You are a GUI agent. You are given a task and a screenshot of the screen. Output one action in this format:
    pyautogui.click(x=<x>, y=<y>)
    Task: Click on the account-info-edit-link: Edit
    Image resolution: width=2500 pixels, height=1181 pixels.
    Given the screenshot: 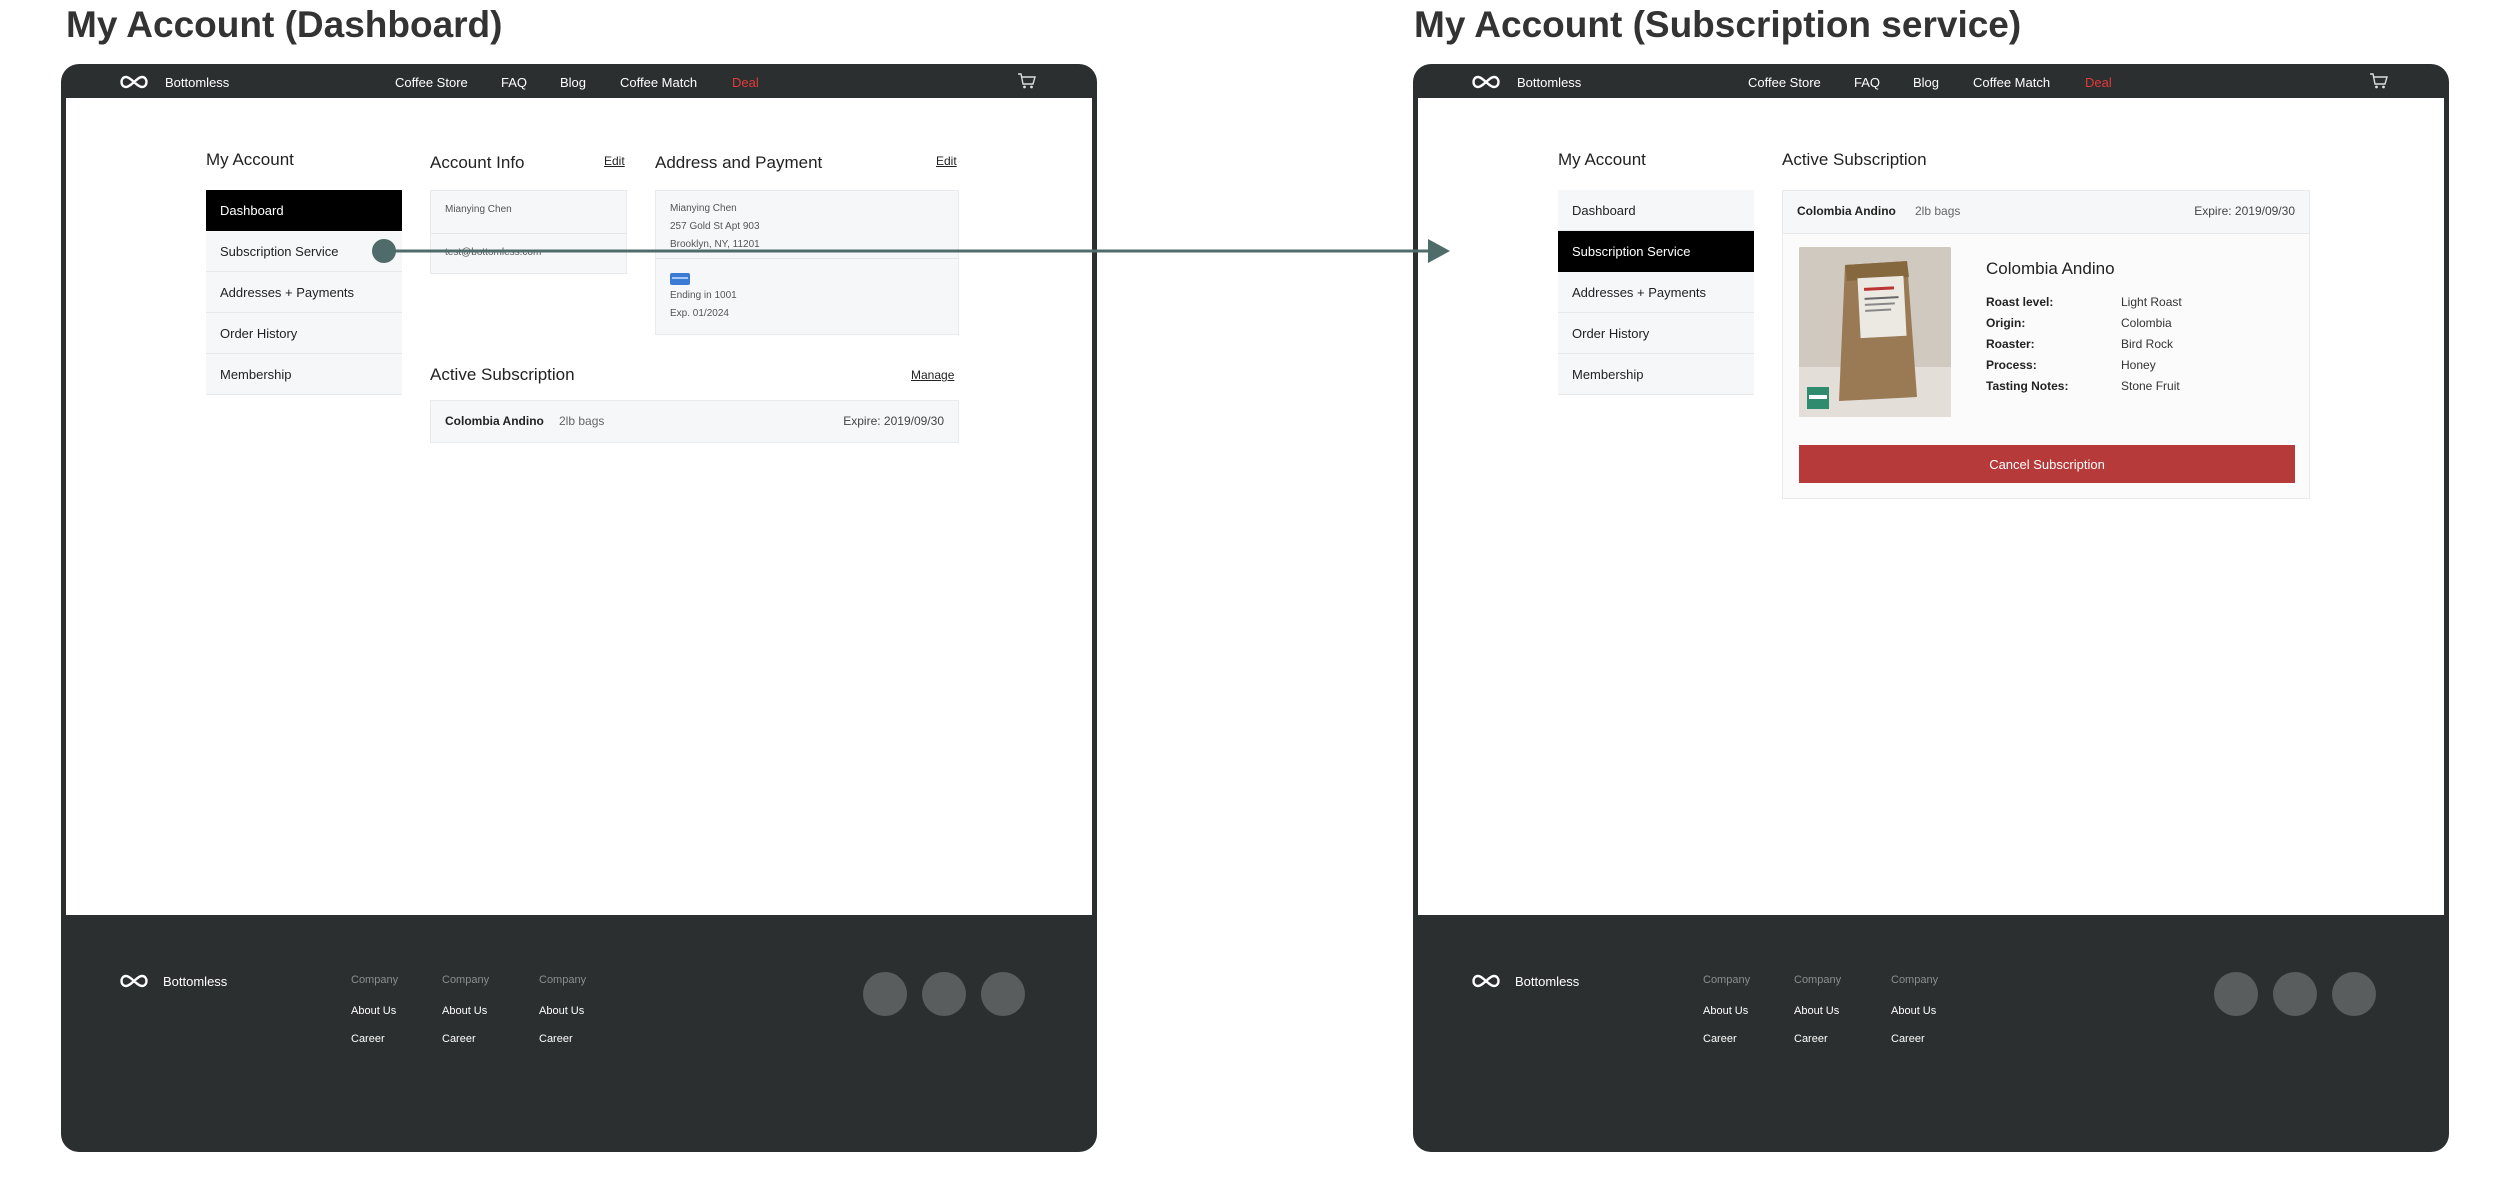 What is the action you would take?
    pyautogui.click(x=614, y=161)
    